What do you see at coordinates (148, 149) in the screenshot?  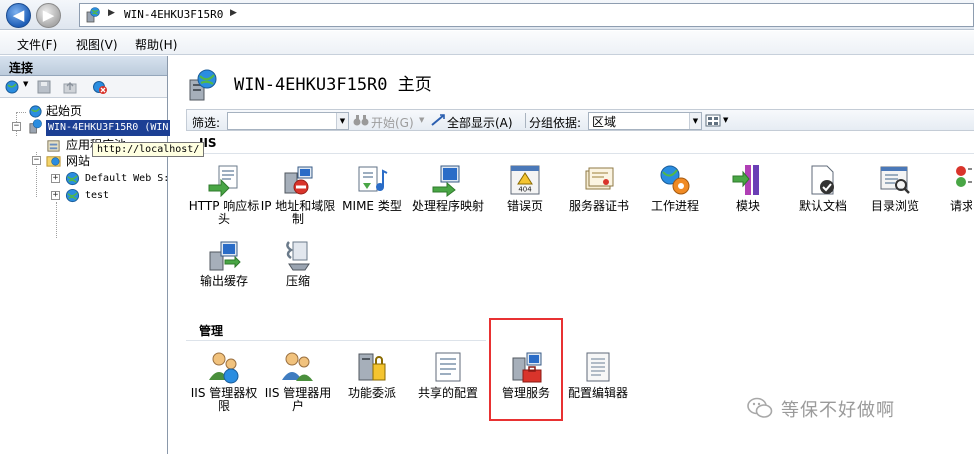 I see `tooltip-url: http://localhost/` at bounding box center [148, 149].